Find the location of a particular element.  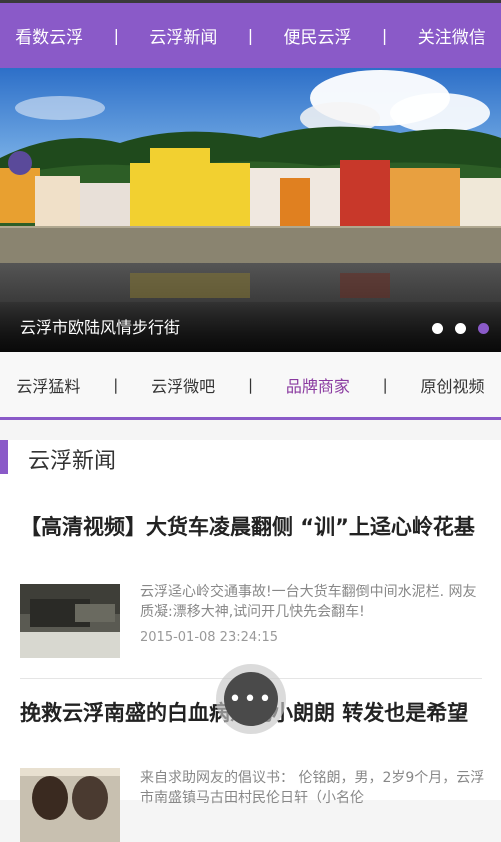

carousel-dot-active is located at coordinates (483, 328).